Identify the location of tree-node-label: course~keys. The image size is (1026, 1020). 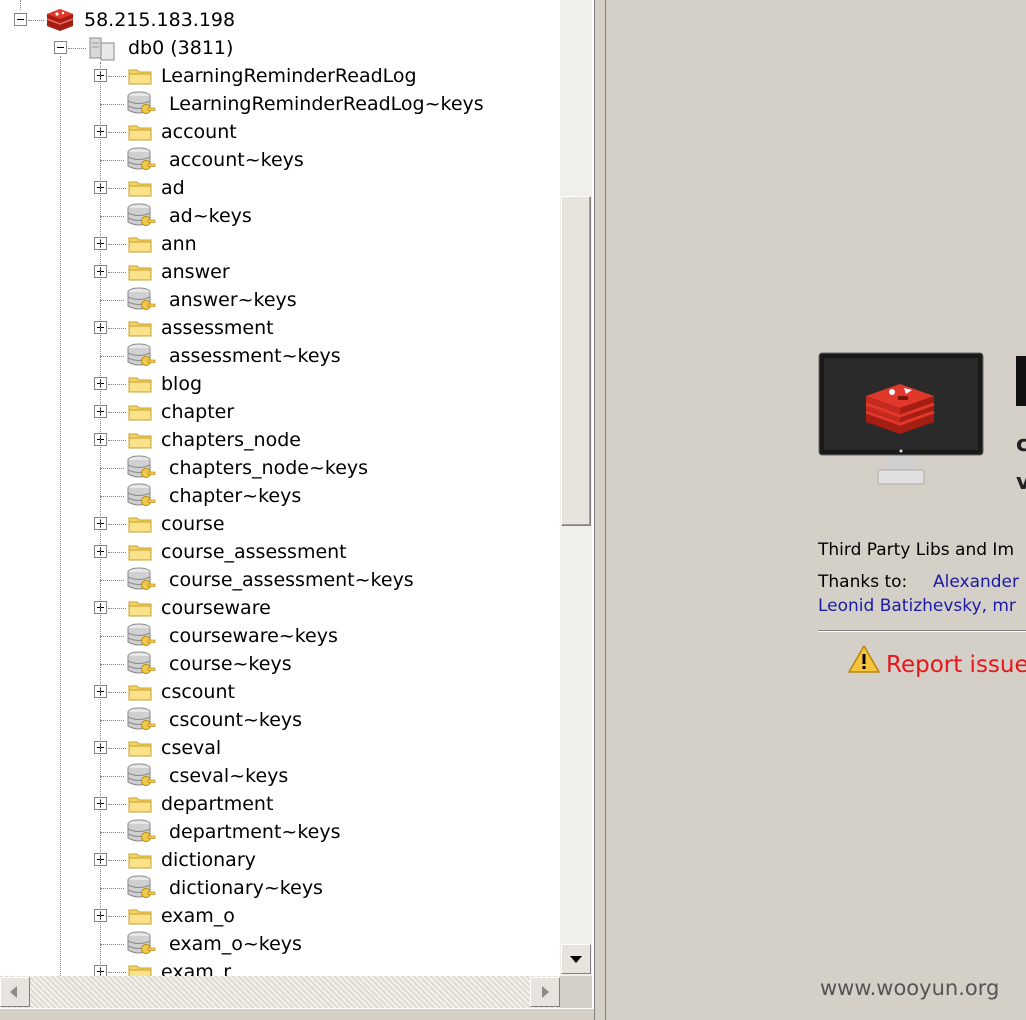
(230, 664).